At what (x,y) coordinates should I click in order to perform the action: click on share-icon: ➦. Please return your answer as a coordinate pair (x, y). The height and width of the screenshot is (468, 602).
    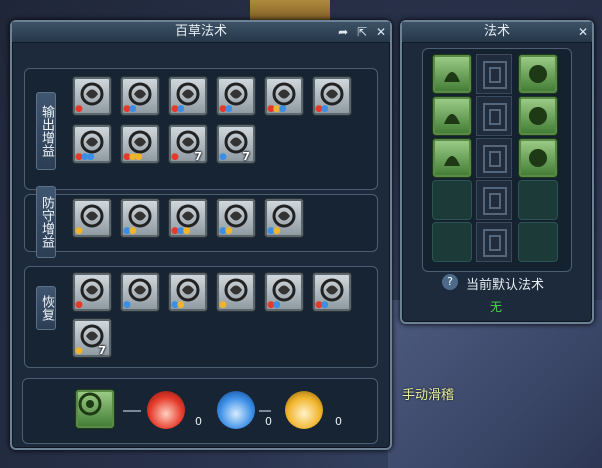
    Looking at the image, I should click on (343, 32).